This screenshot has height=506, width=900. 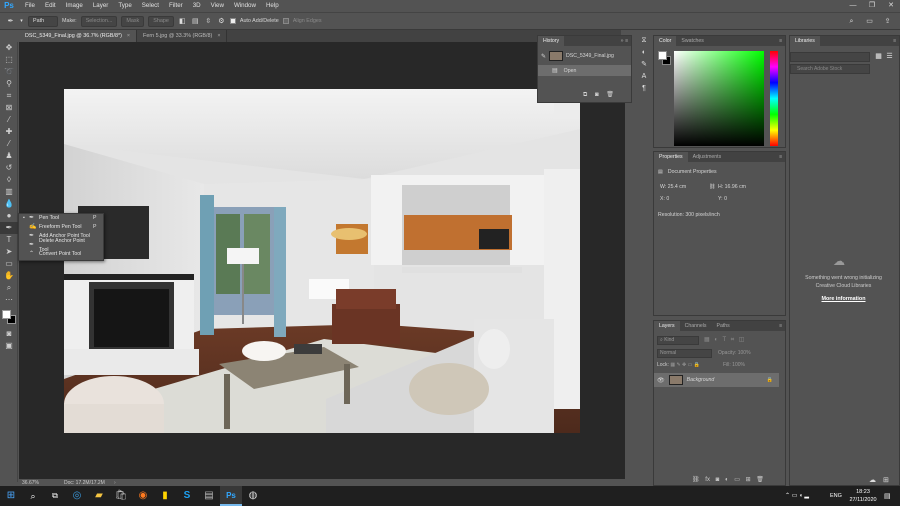 I want to click on path-arrangement-icon: ⇳, so click(x=208, y=21).